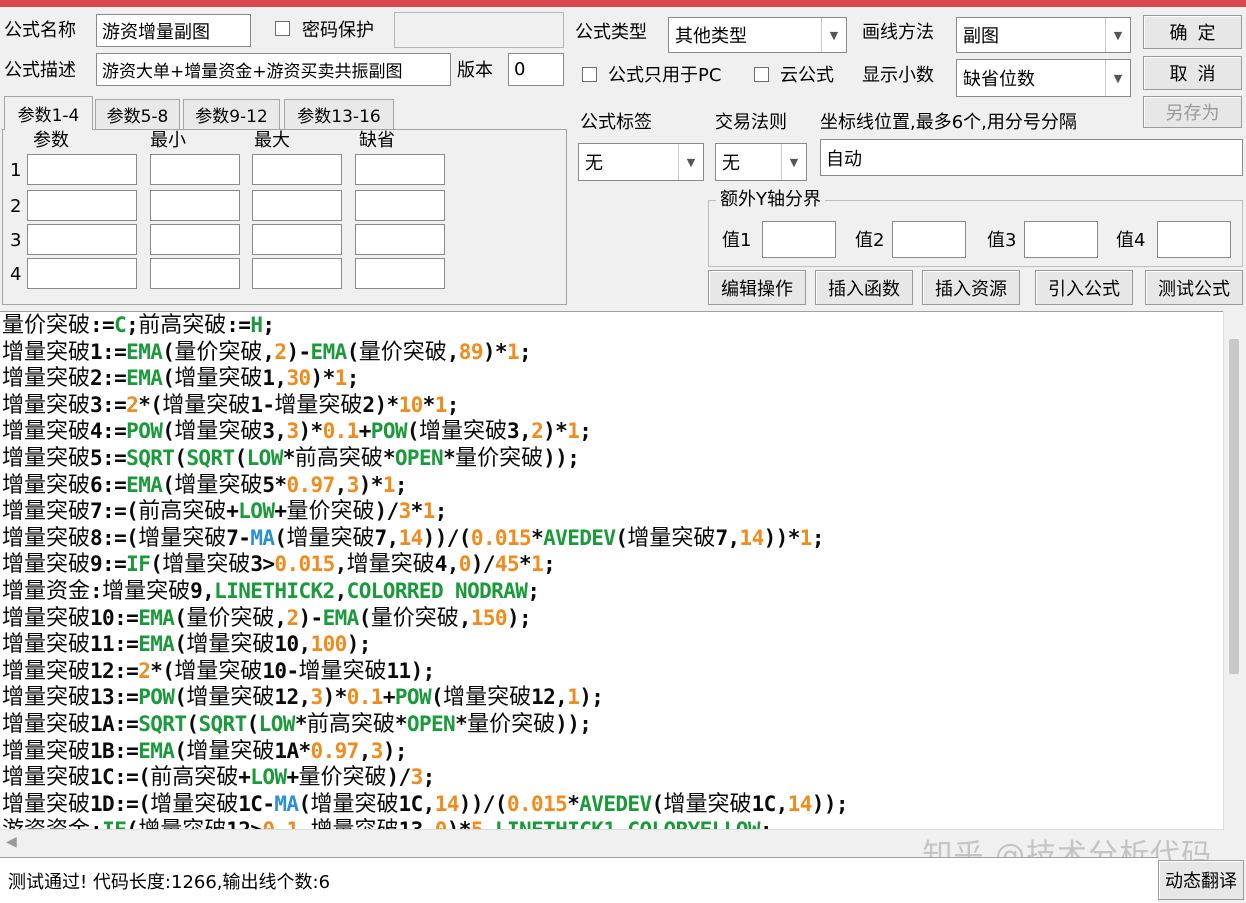  I want to click on trade-rule-value: 无, so click(731, 163).